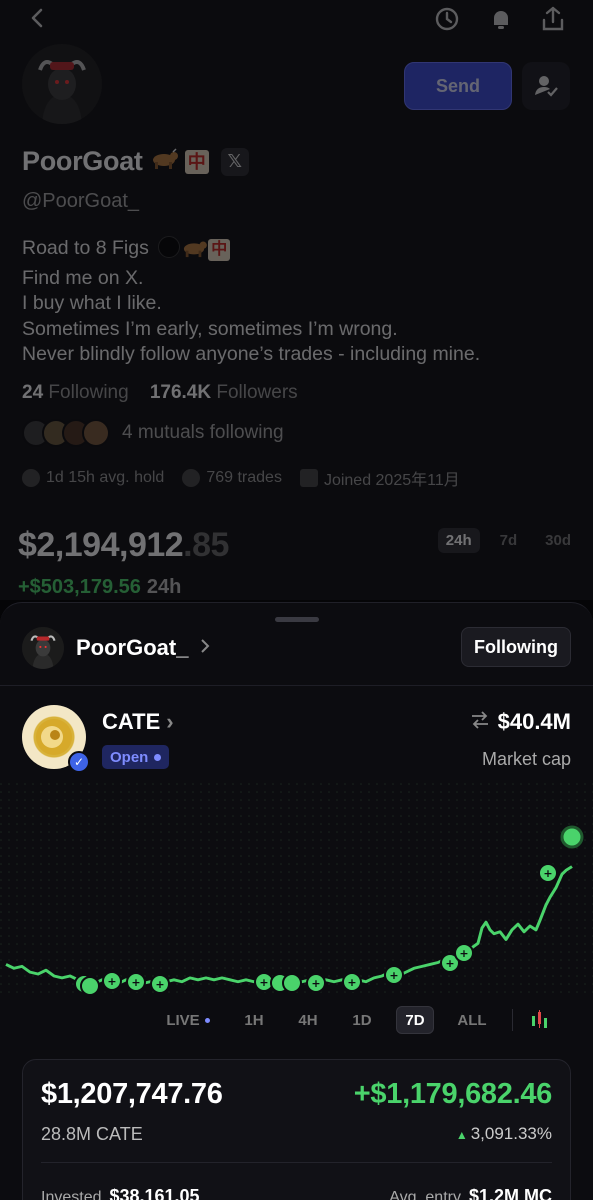  Describe the element at coordinates (447, 19) in the screenshot. I see `history-icon` at that location.